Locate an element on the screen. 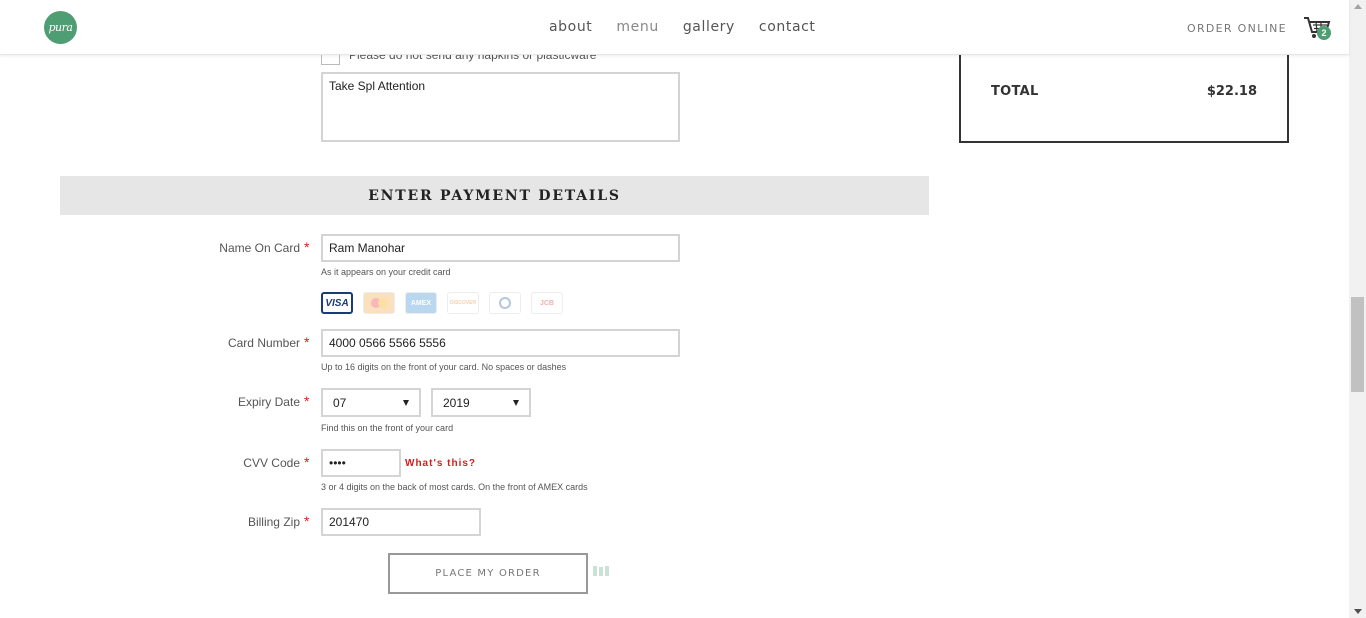 Image resolution: width=1366 pixels, height=618 pixels. expiry-month-select: 07 is located at coordinates (371, 402).